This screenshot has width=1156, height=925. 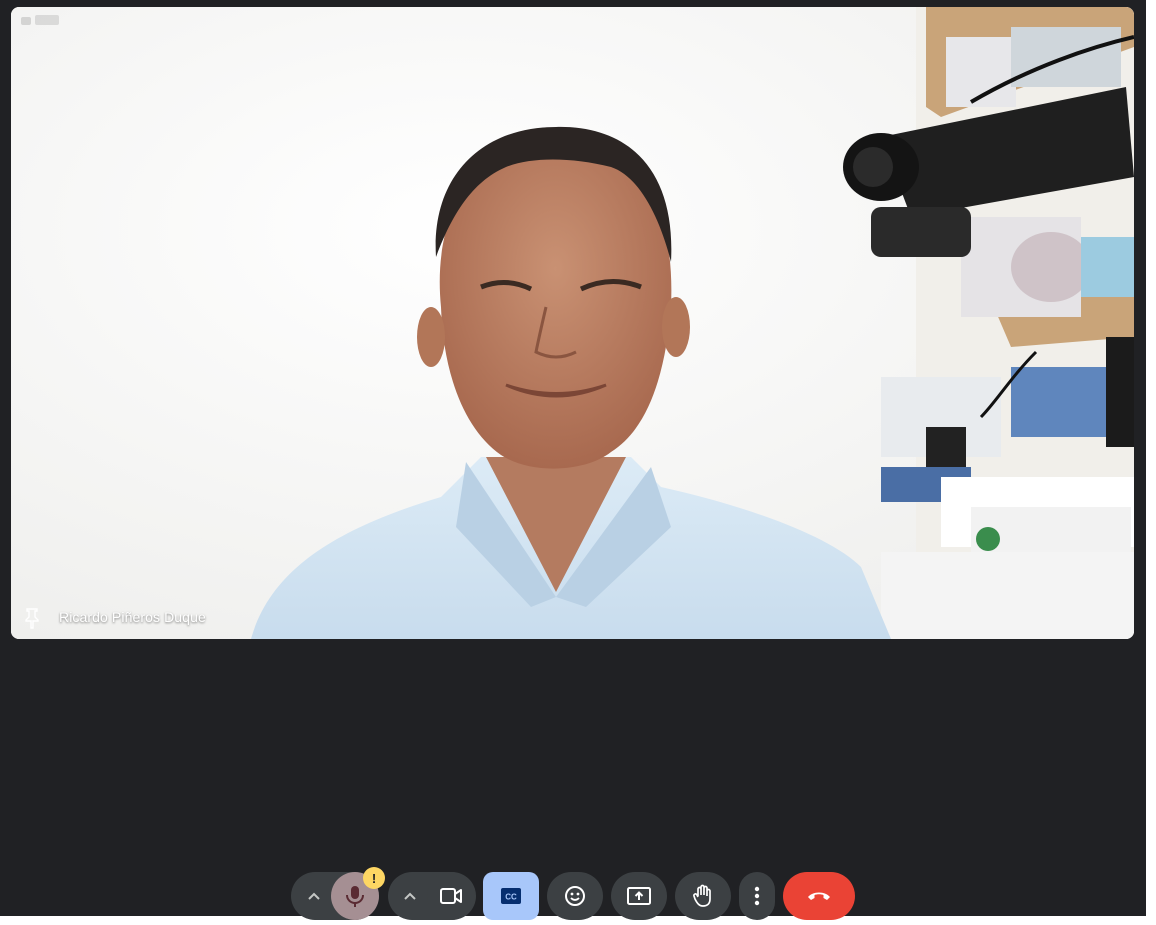 I want to click on present-screen-icon, so click(x=639, y=896).